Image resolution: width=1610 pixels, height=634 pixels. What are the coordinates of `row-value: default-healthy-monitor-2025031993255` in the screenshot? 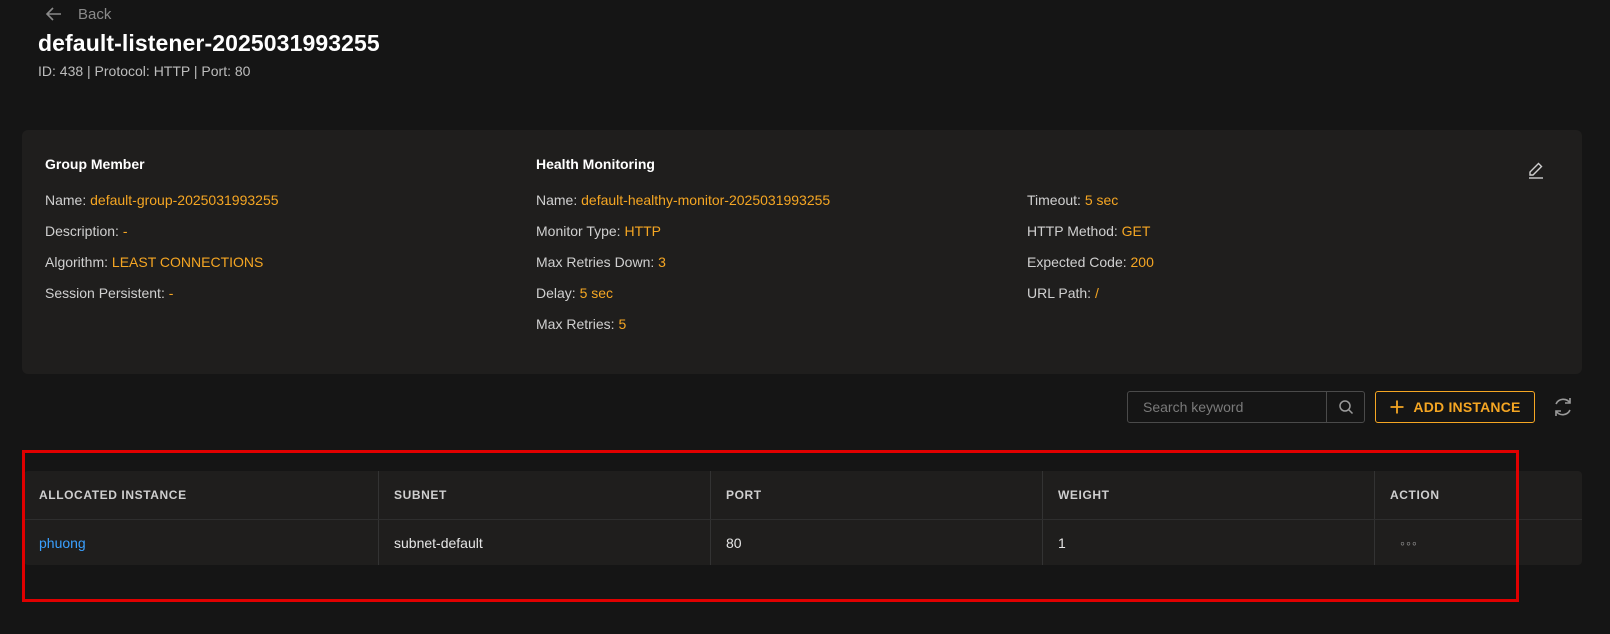 It's located at (706, 200).